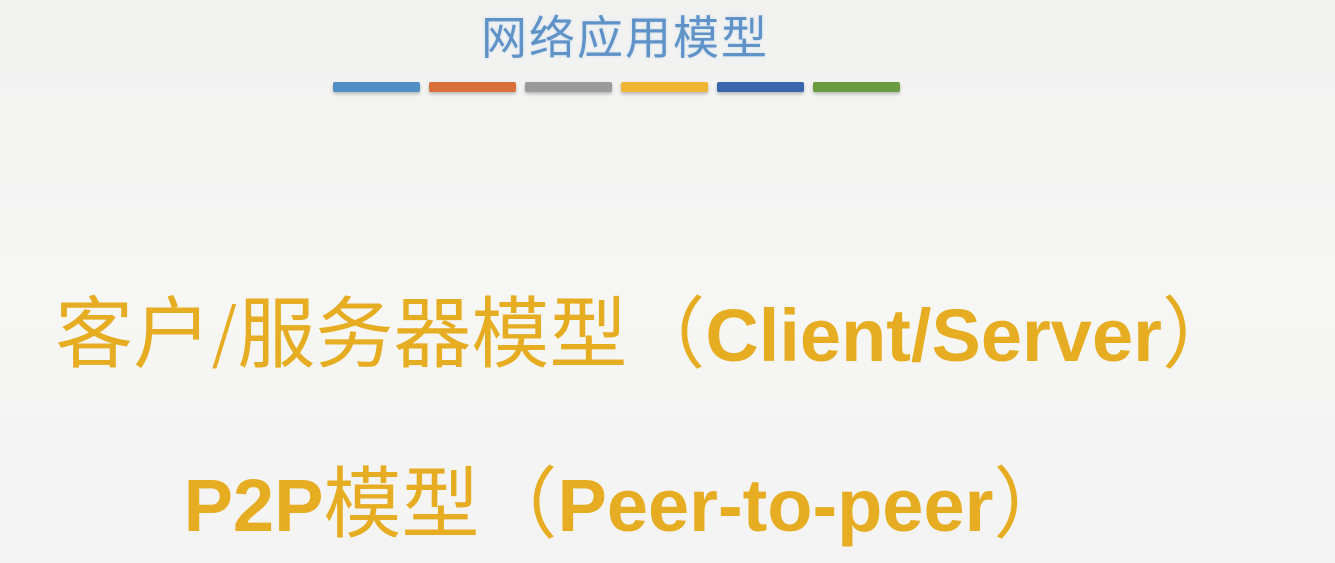  What do you see at coordinates (376, 87) in the screenshot?
I see `color-bar-blue` at bounding box center [376, 87].